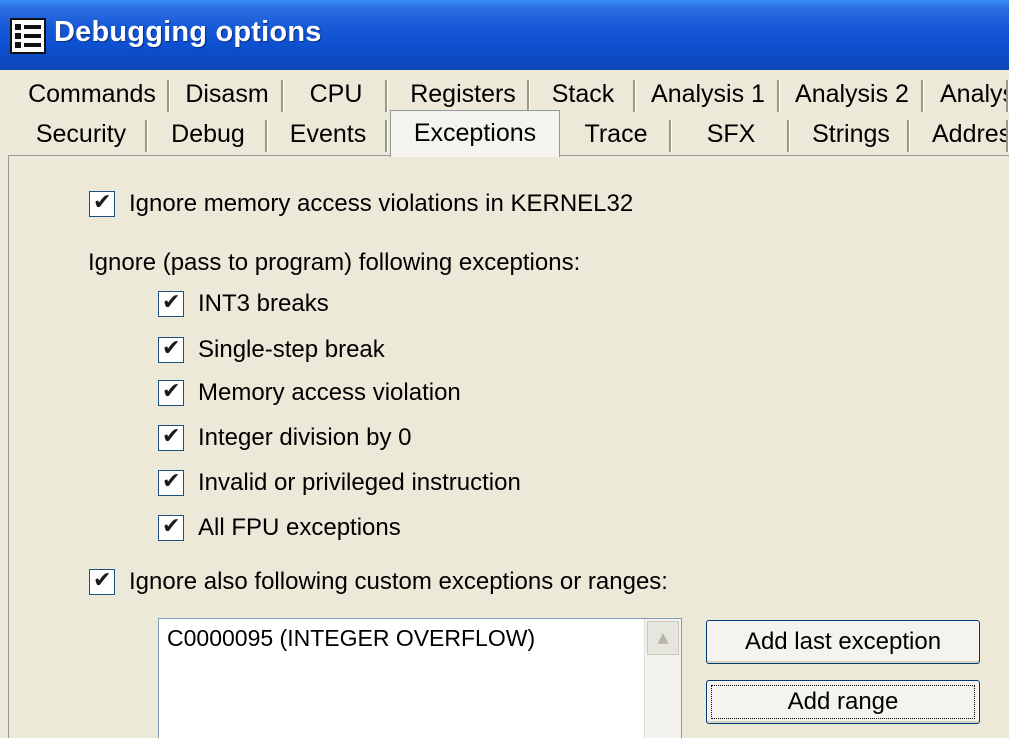 The image size is (1009, 738). What do you see at coordinates (616, 135) in the screenshot?
I see `tab-trace: Trace` at bounding box center [616, 135].